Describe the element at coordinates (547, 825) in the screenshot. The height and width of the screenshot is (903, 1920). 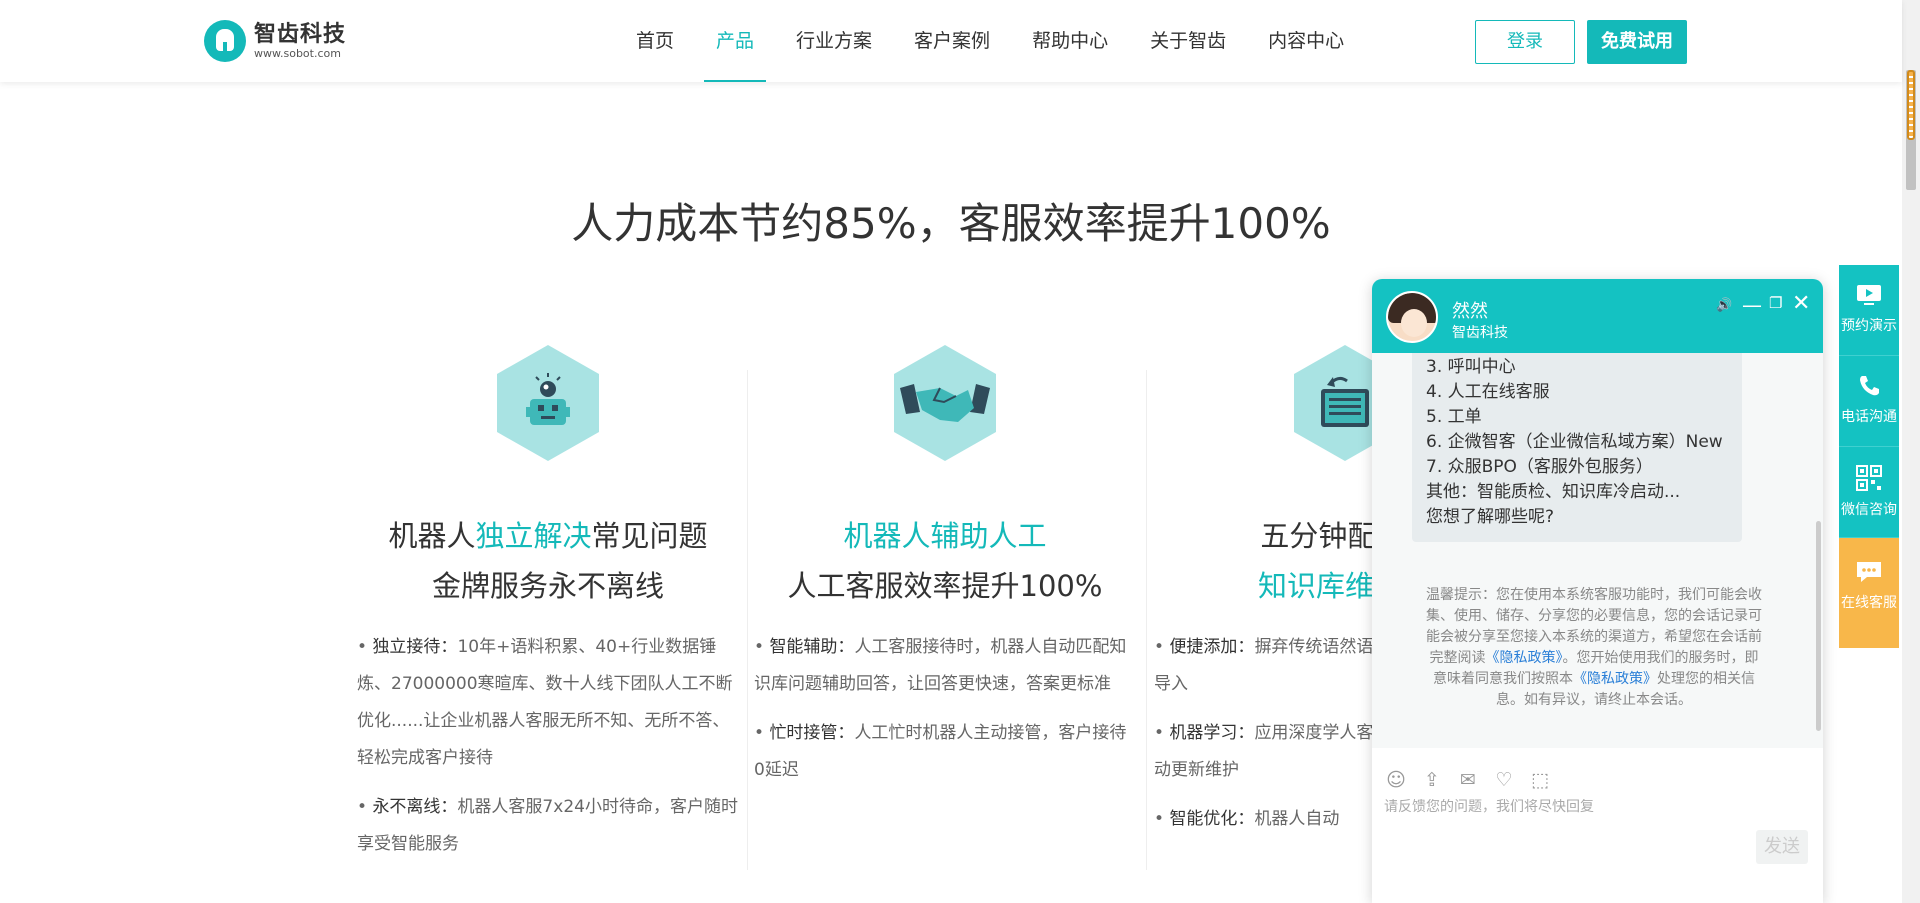
I see `list-item: • 永不离线：机器人客服7x24小时待命，客户随时享受智能服务` at that location.